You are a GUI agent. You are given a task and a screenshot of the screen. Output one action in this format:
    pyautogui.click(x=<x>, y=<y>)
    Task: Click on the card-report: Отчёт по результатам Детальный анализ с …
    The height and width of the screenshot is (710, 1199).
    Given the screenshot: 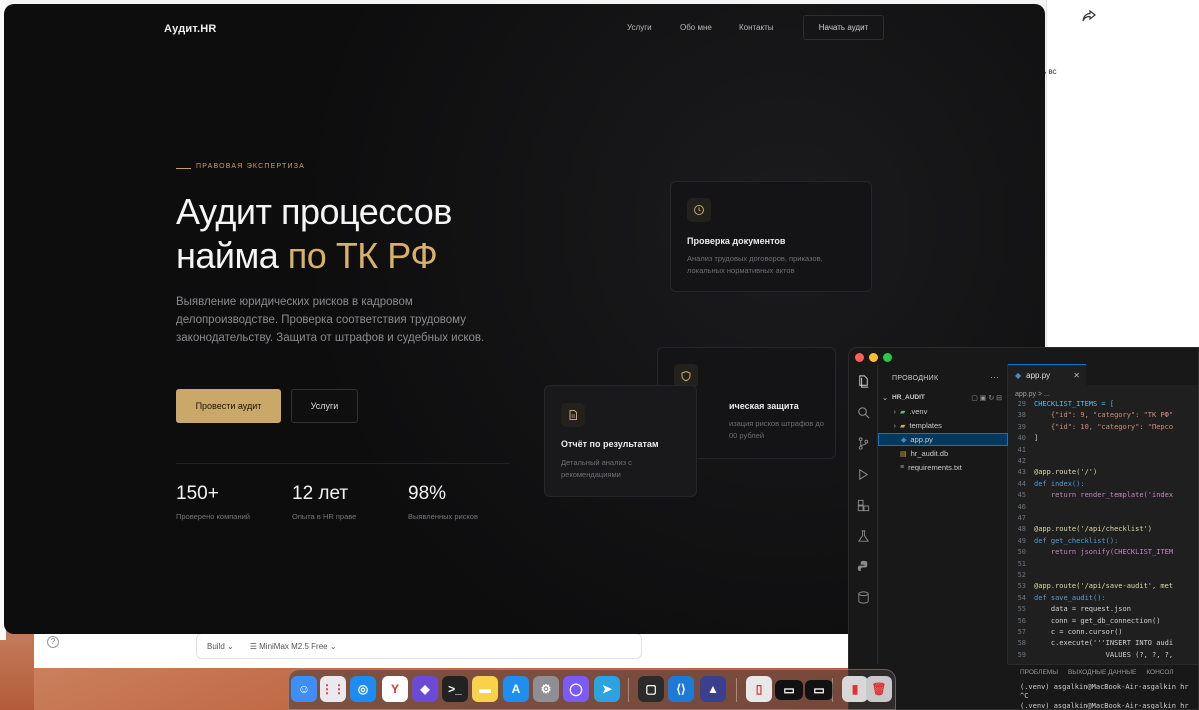 What is the action you would take?
    pyautogui.click(x=620, y=441)
    